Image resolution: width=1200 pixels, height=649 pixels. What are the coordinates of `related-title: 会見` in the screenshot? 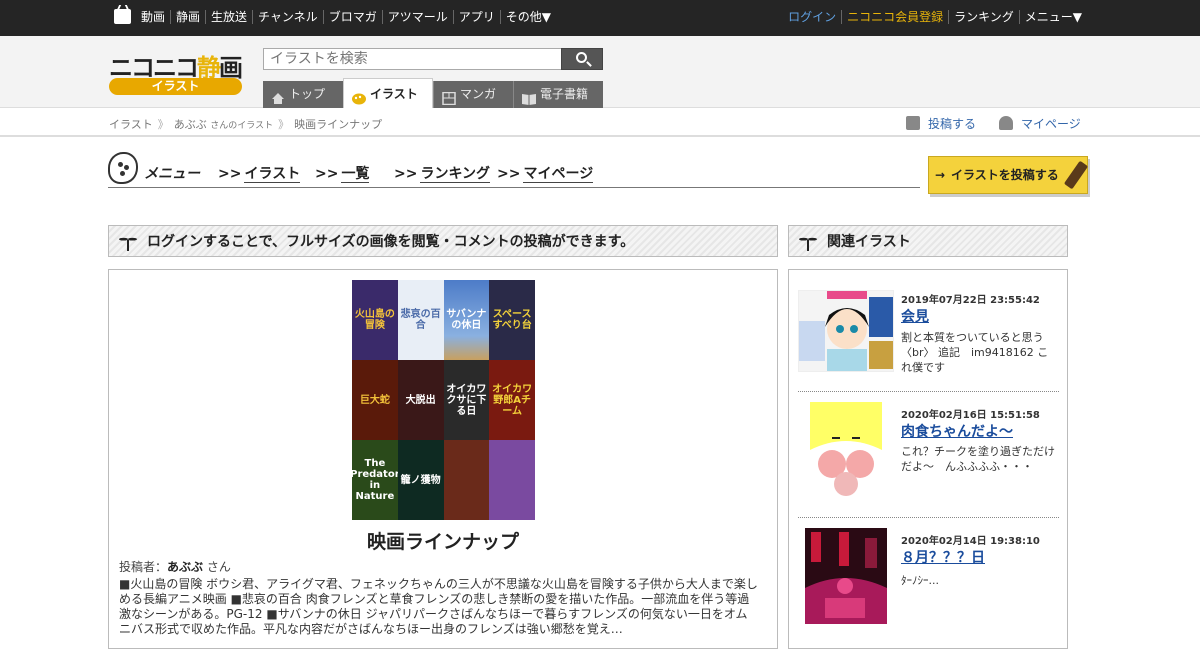 It's located at (915, 316).